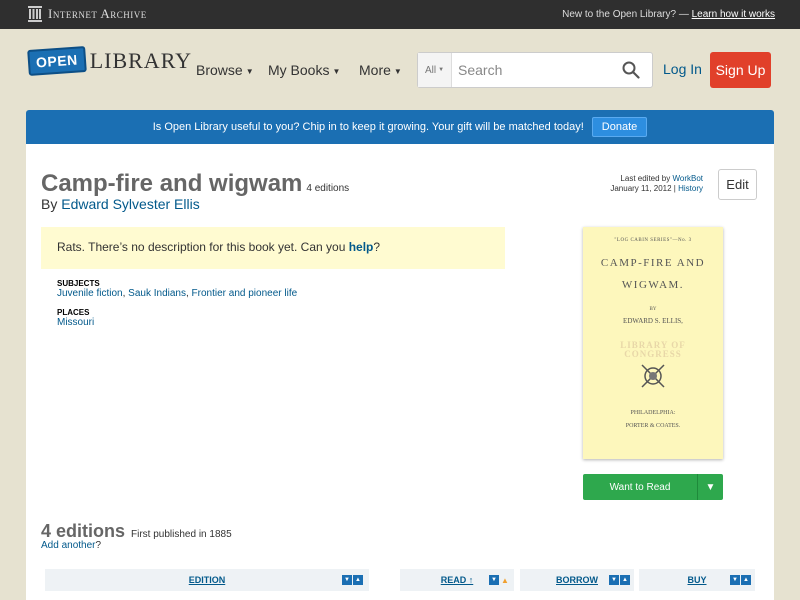  I want to click on places-heading: PLACES, so click(73, 312).